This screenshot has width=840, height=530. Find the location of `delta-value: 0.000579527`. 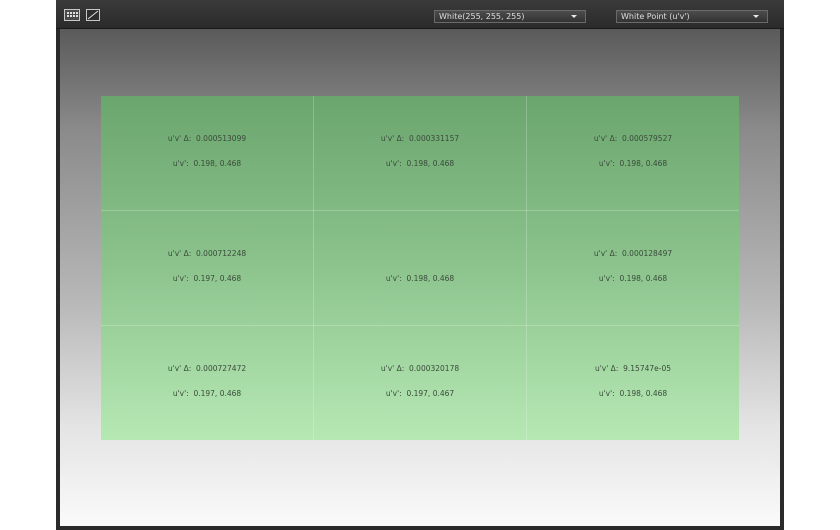

delta-value: 0.000579527 is located at coordinates (647, 138).